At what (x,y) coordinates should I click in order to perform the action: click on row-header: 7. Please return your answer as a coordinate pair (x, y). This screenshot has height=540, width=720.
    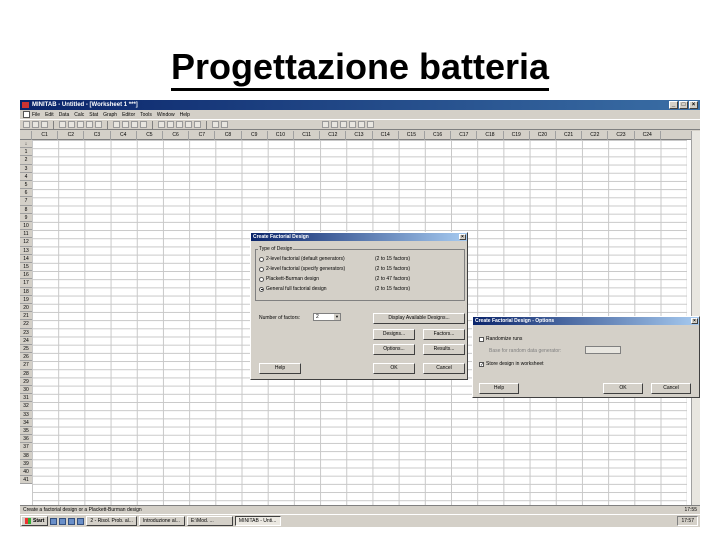
    Looking at the image, I should click on (26, 201).